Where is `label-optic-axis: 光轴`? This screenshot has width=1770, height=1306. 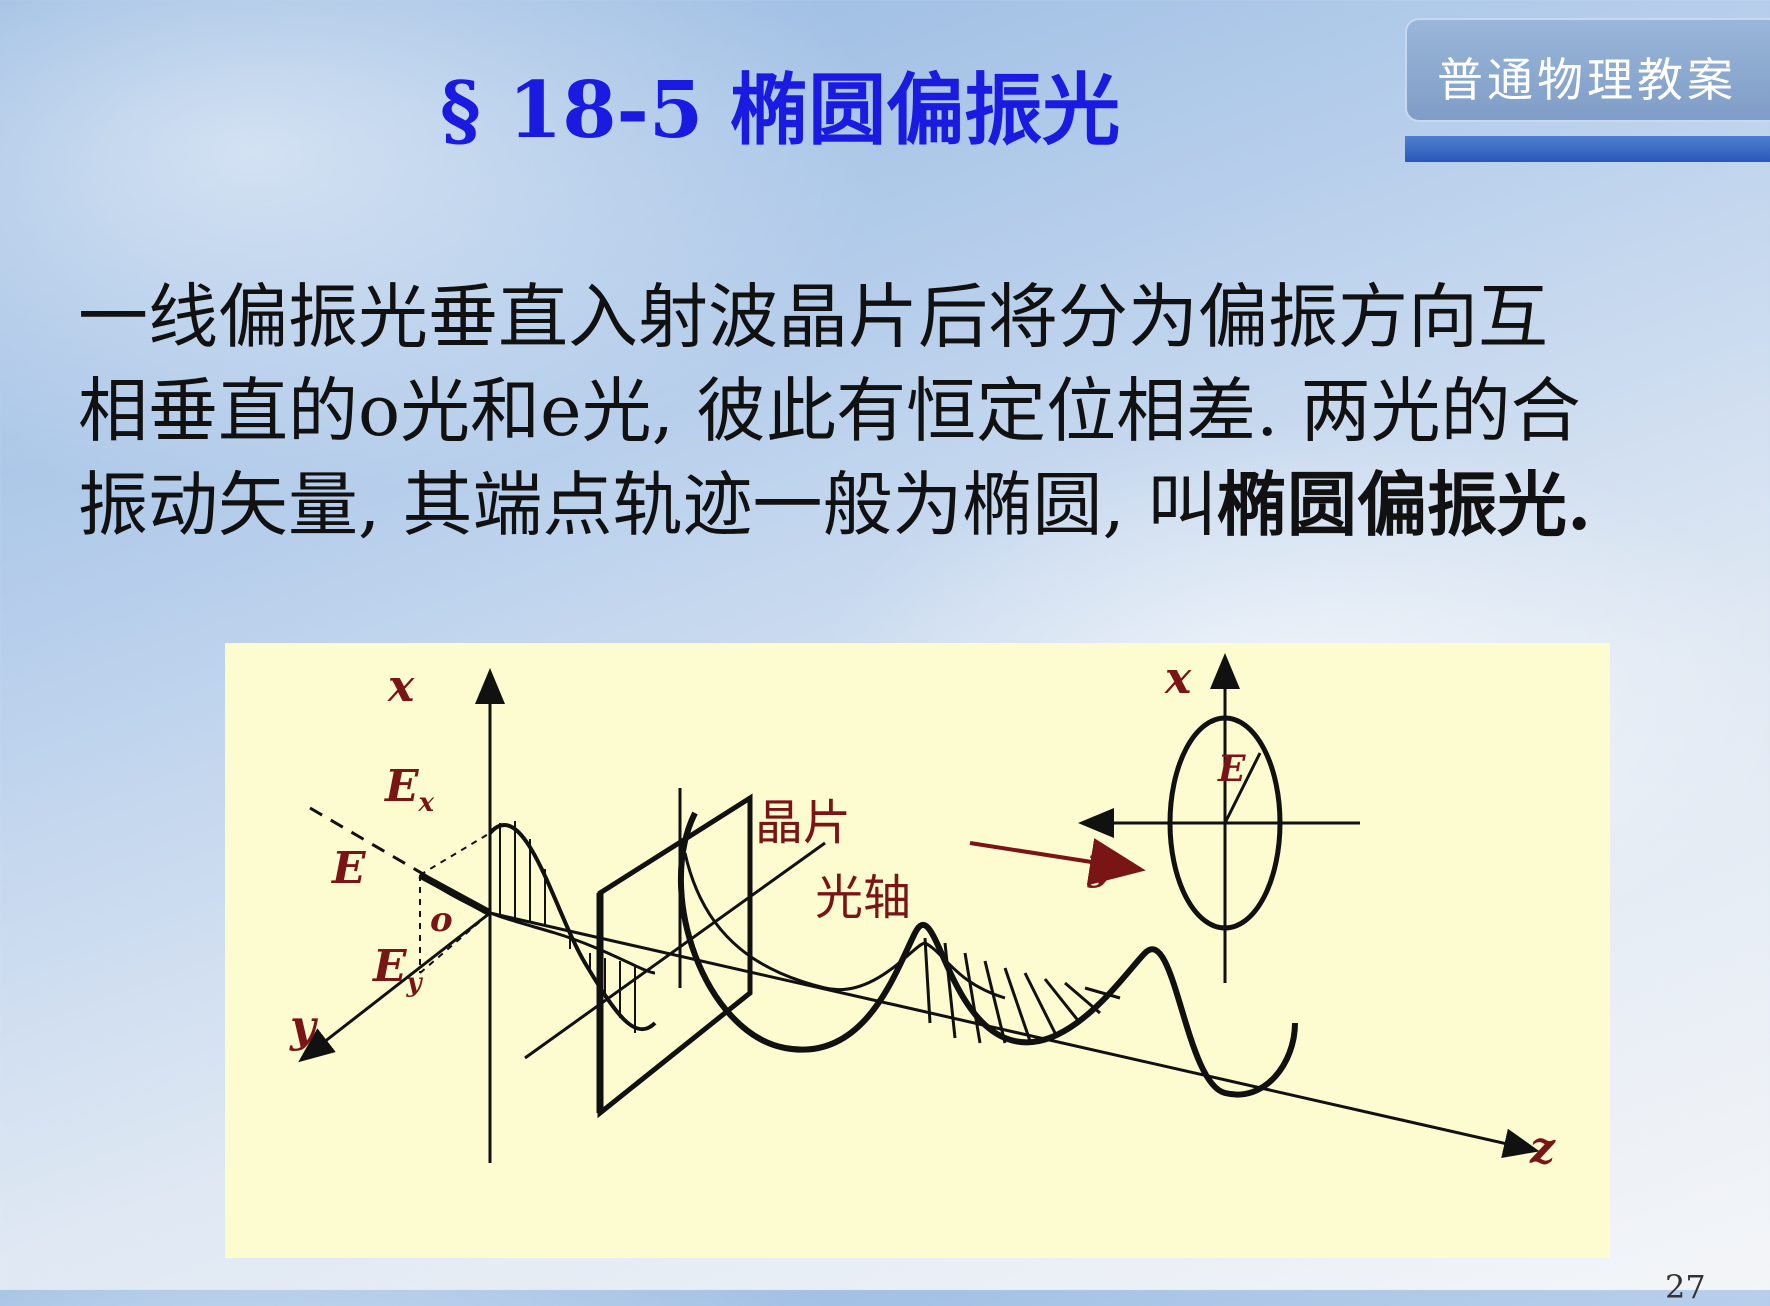
label-optic-axis: 光轴 is located at coordinates (863, 898).